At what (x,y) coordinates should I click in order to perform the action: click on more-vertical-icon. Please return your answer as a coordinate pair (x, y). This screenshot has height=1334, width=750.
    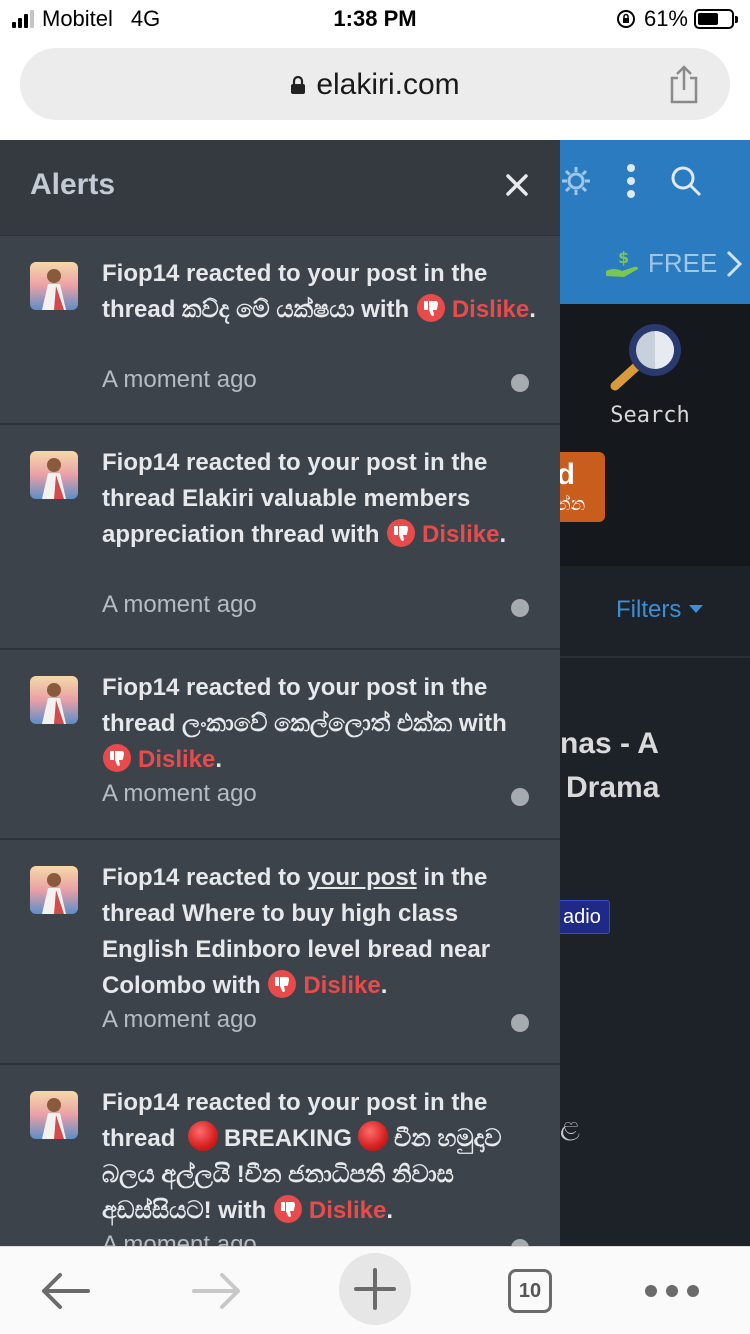
    Looking at the image, I should click on (631, 181).